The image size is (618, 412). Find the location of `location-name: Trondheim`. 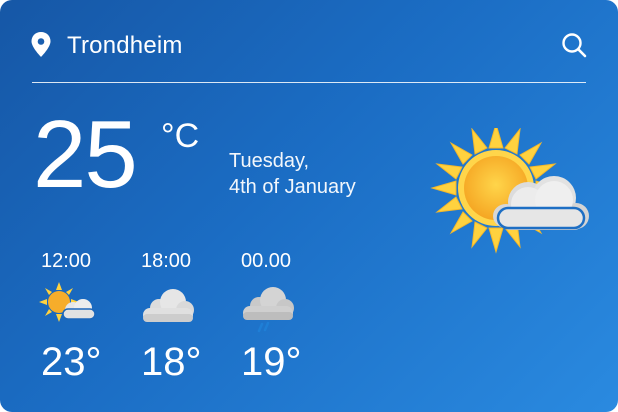

location-name: Trondheim is located at coordinates (125, 46).